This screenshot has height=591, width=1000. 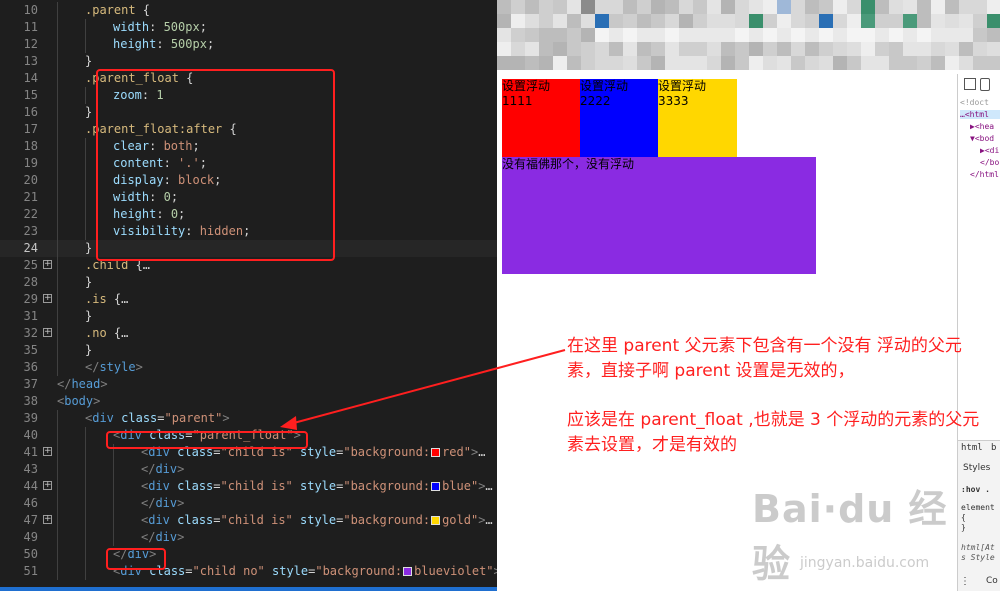 I want to click on hov-filter: :hov ., so click(x=975, y=489).